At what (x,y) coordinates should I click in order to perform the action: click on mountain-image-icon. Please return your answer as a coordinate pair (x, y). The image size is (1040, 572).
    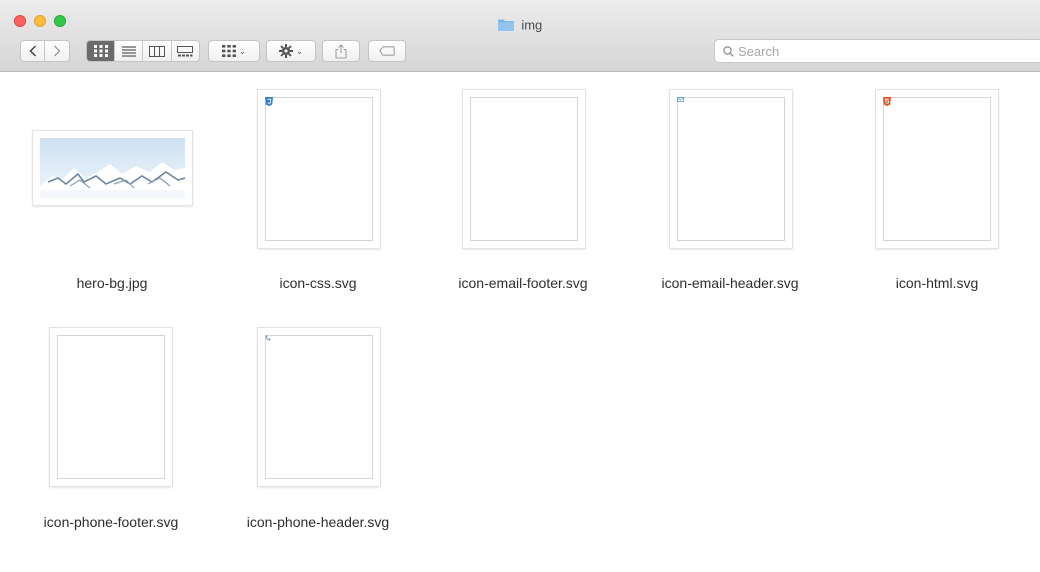
    Looking at the image, I should click on (112, 168).